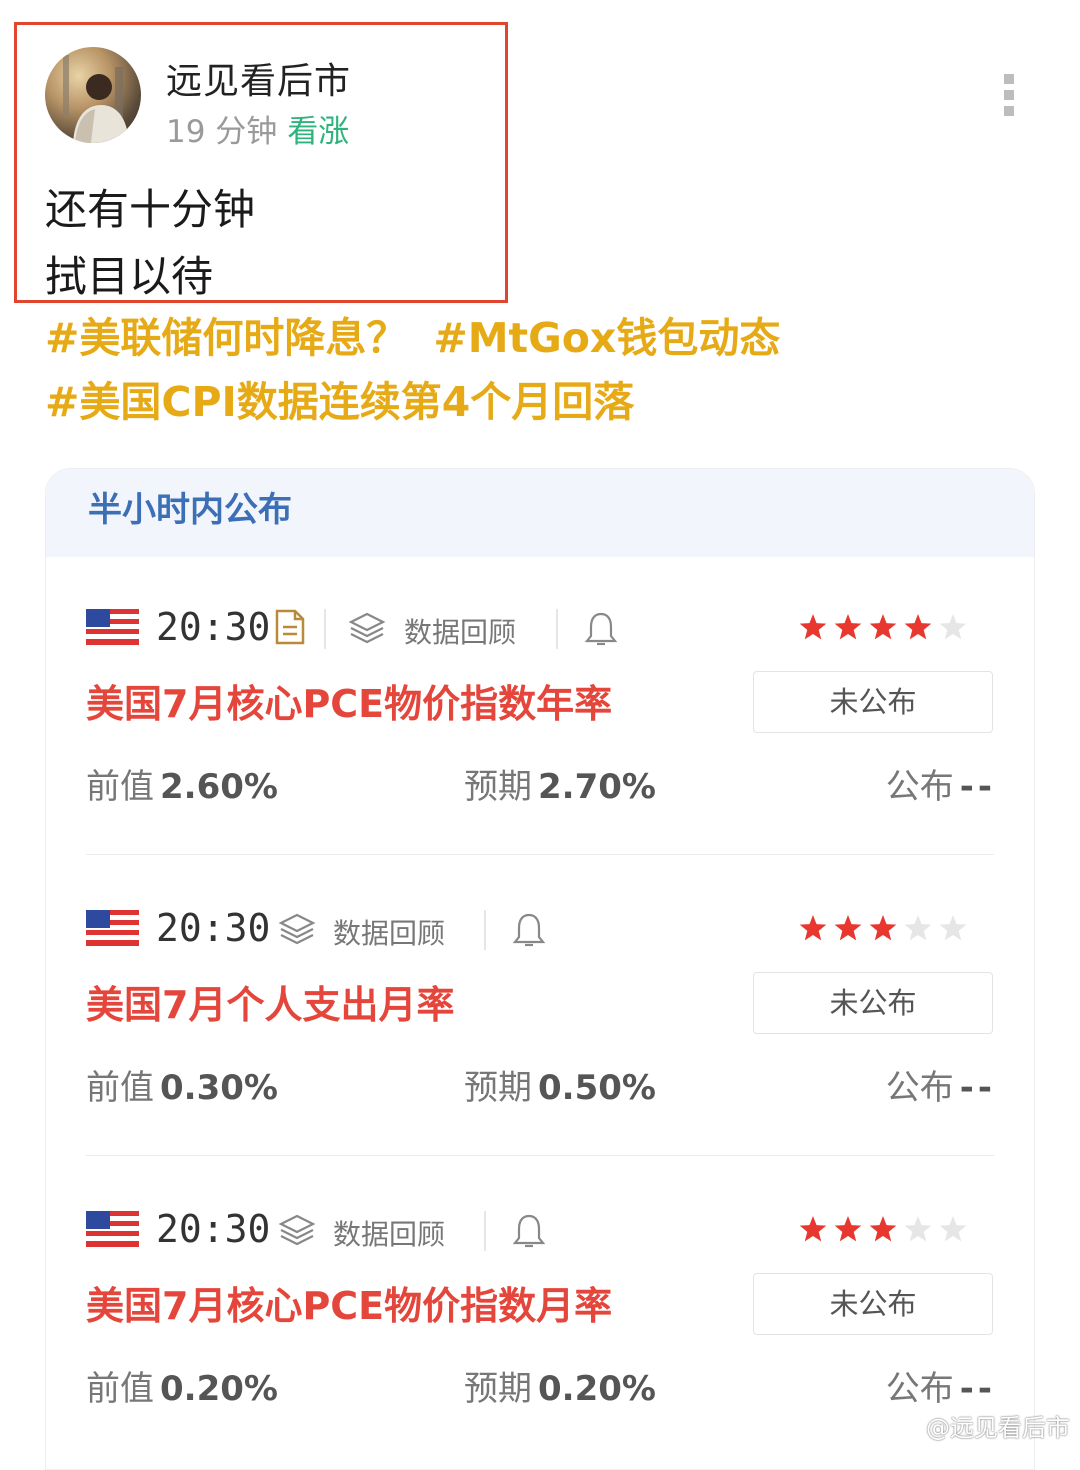  Describe the element at coordinates (349, 700) in the screenshot. I see `event-title: 美国7月核心PCE物价指数年率` at that location.